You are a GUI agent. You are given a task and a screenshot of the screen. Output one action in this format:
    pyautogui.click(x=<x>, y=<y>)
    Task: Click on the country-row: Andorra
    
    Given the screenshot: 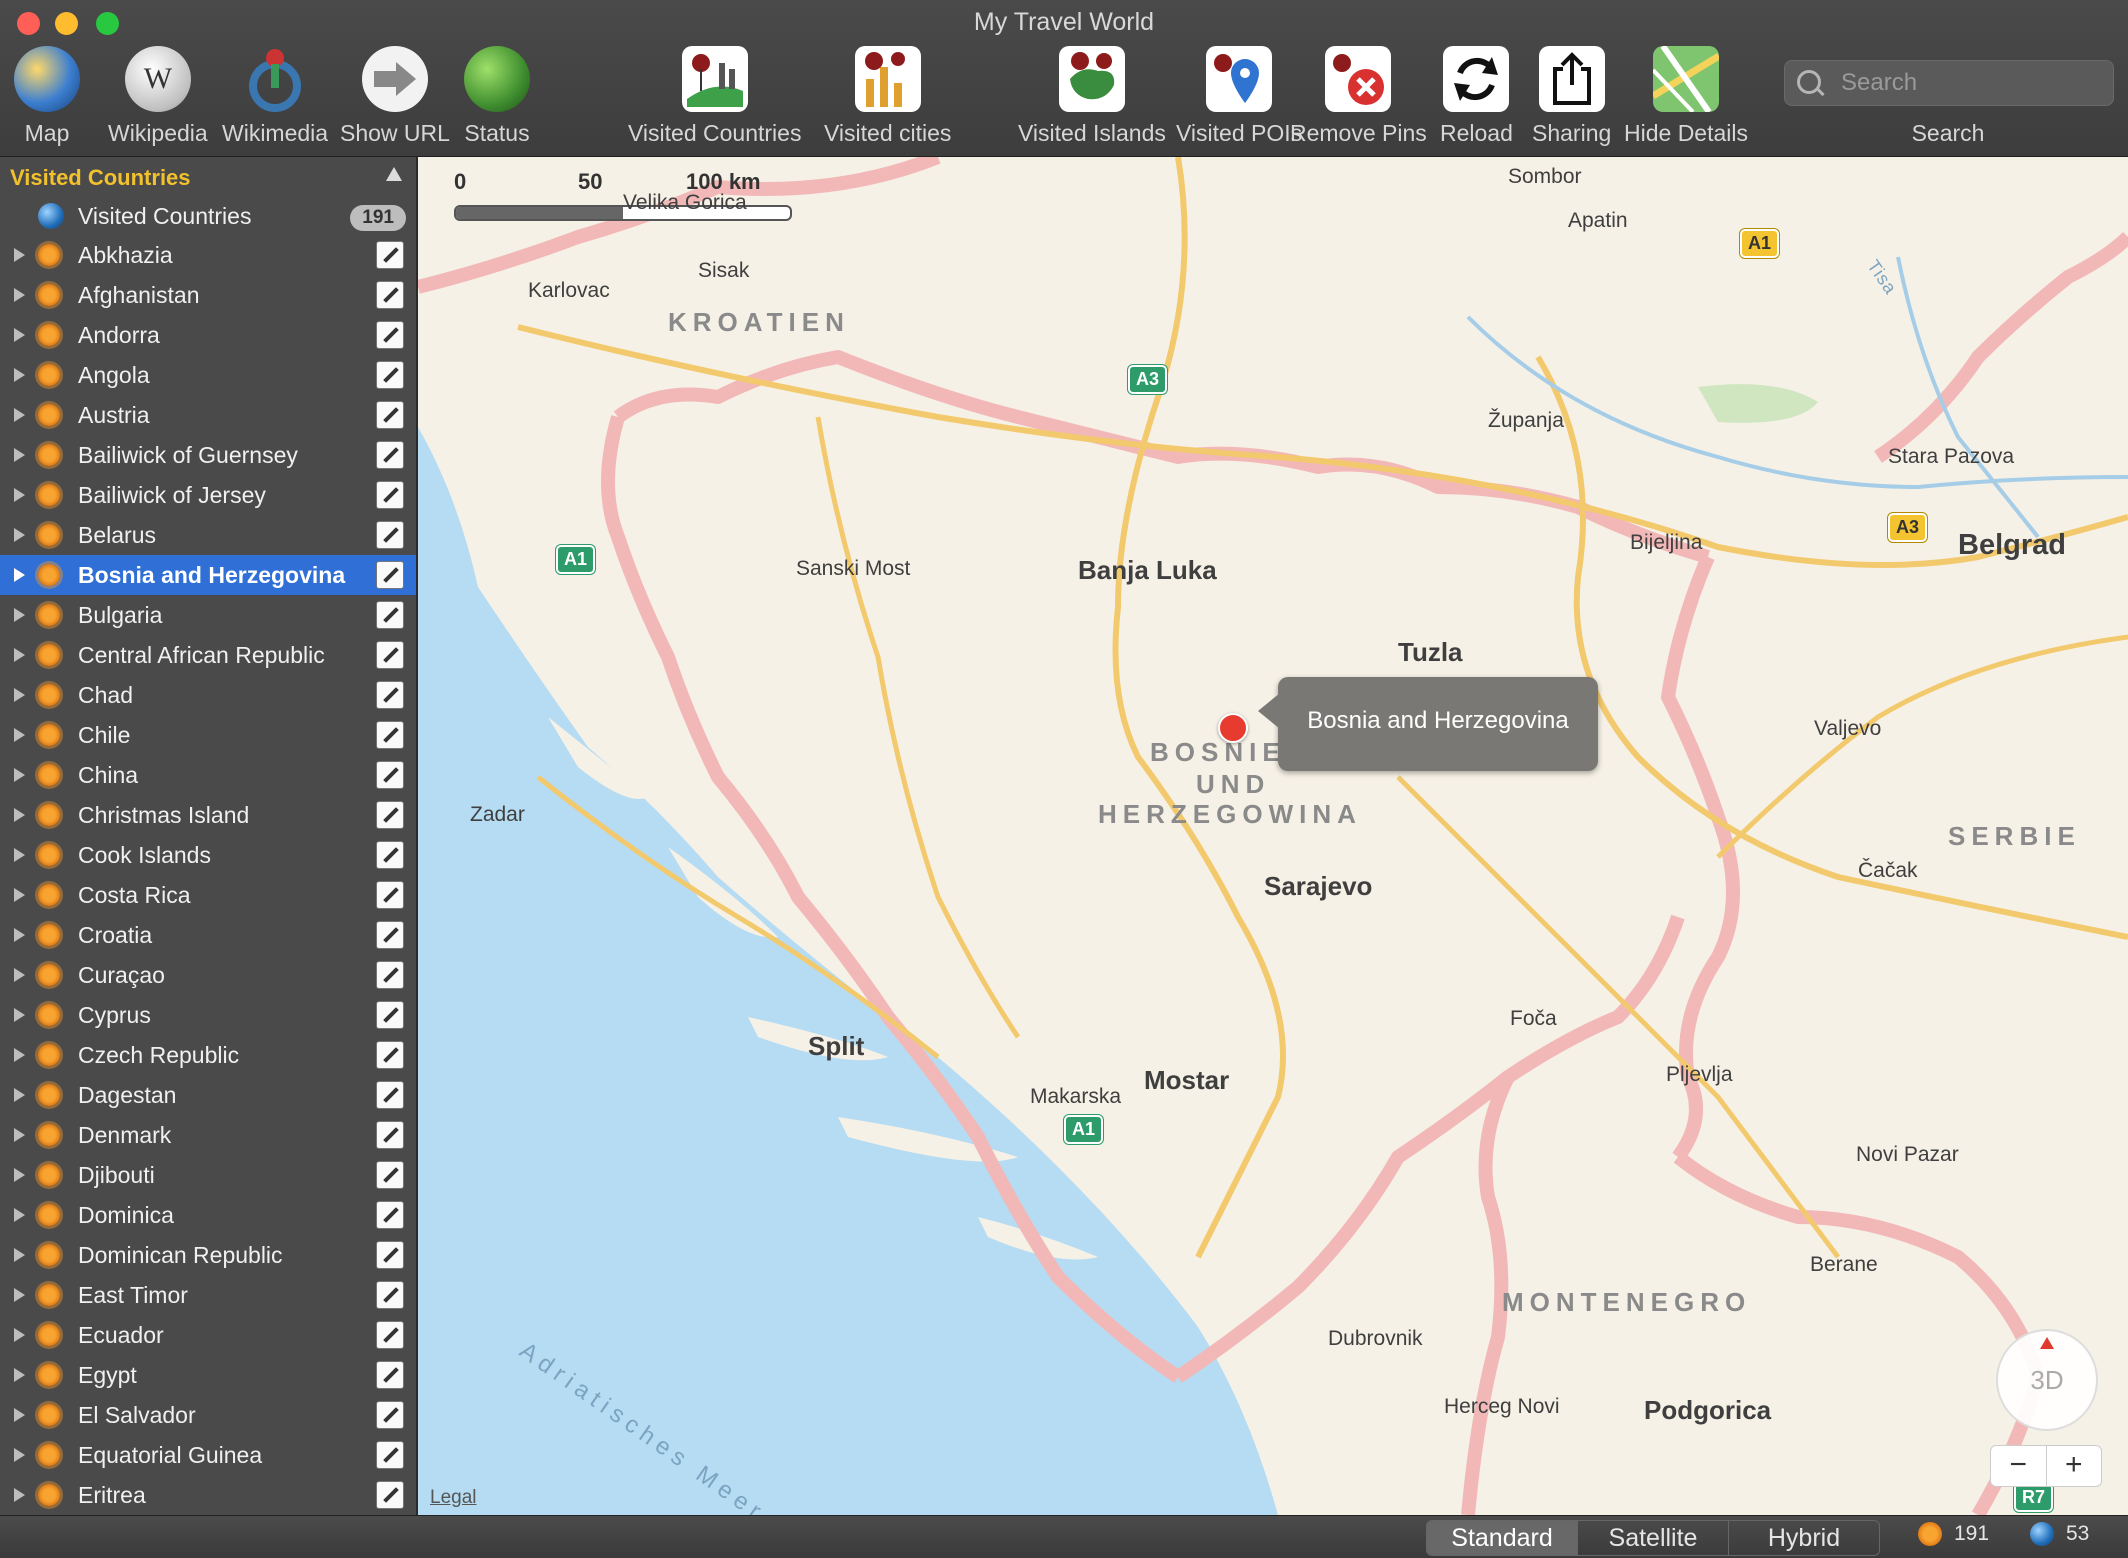 What is the action you would take?
    pyautogui.click(x=208, y=335)
    